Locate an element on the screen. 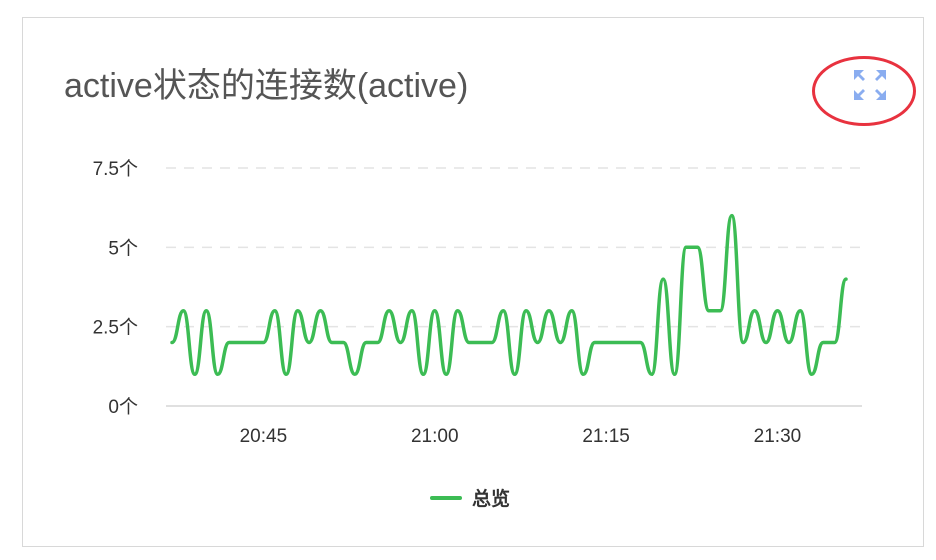  legend-label: 总览 is located at coordinates (491, 499).